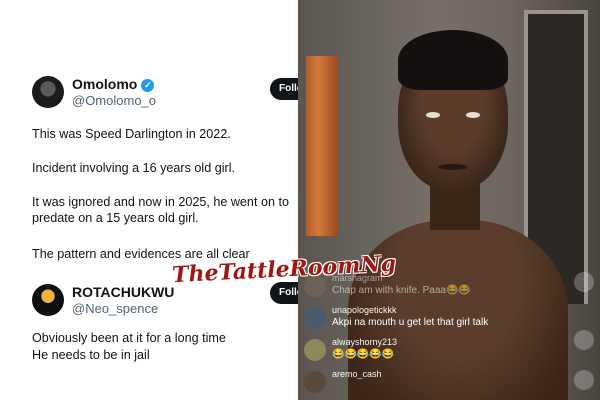 This screenshot has height=400, width=600. What do you see at coordinates (357, 374) in the screenshot?
I see `comment-username: aremo_cash` at bounding box center [357, 374].